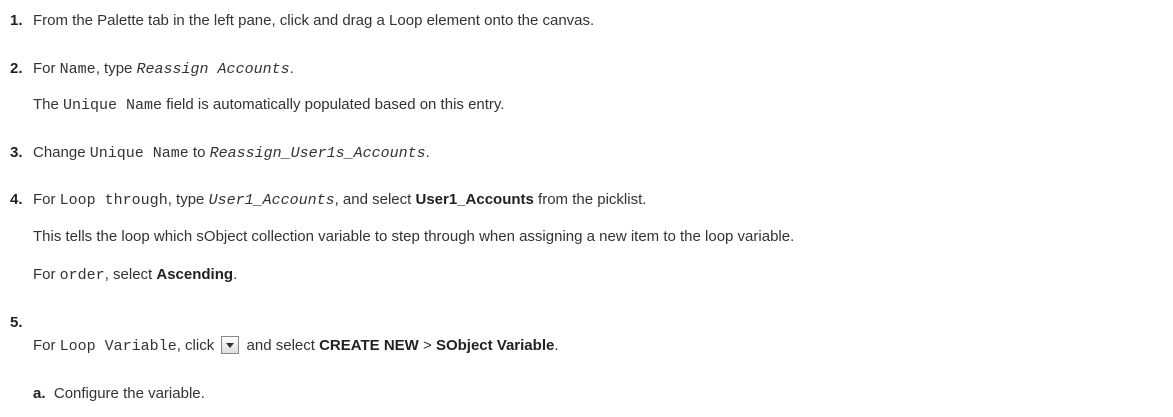 This screenshot has height=417, width=1173. What do you see at coordinates (16, 20) in the screenshot?
I see `step-number: 1.` at bounding box center [16, 20].